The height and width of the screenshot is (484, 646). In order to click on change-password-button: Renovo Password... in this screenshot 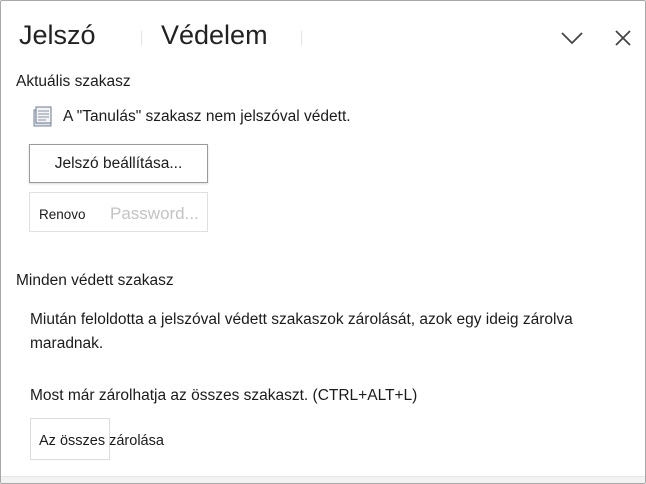, I will do `click(118, 212)`.